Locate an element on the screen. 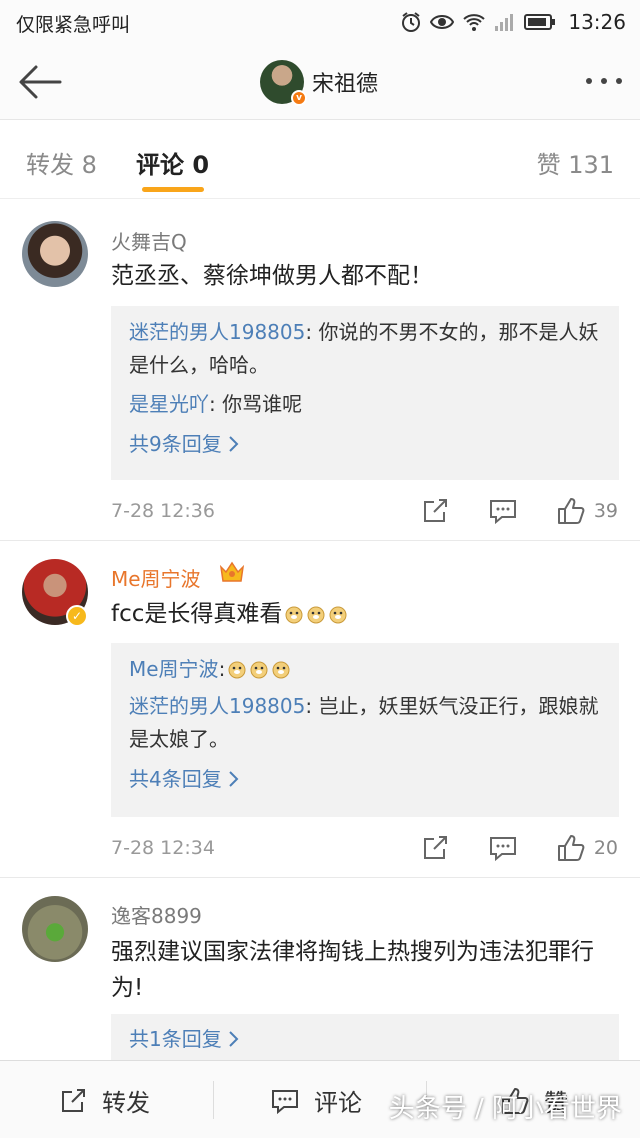  reply-author: Me周宁波 is located at coordinates (174, 669).